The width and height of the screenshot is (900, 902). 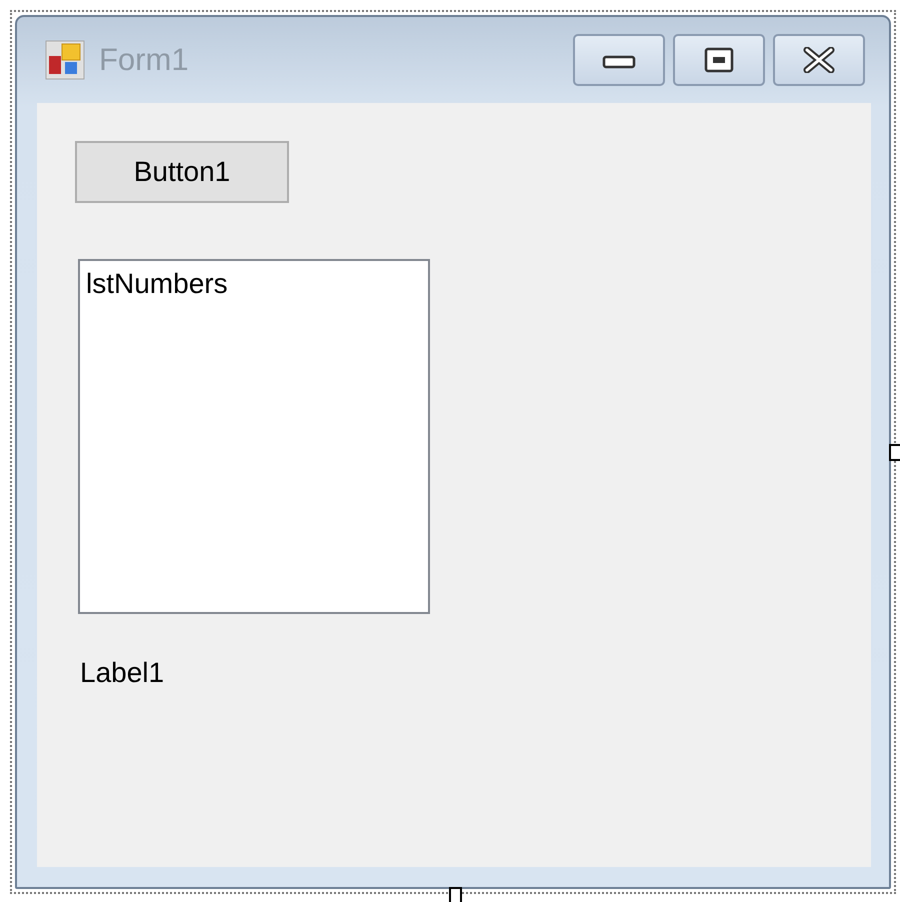 I want to click on window-title: Form1, so click(x=144, y=59).